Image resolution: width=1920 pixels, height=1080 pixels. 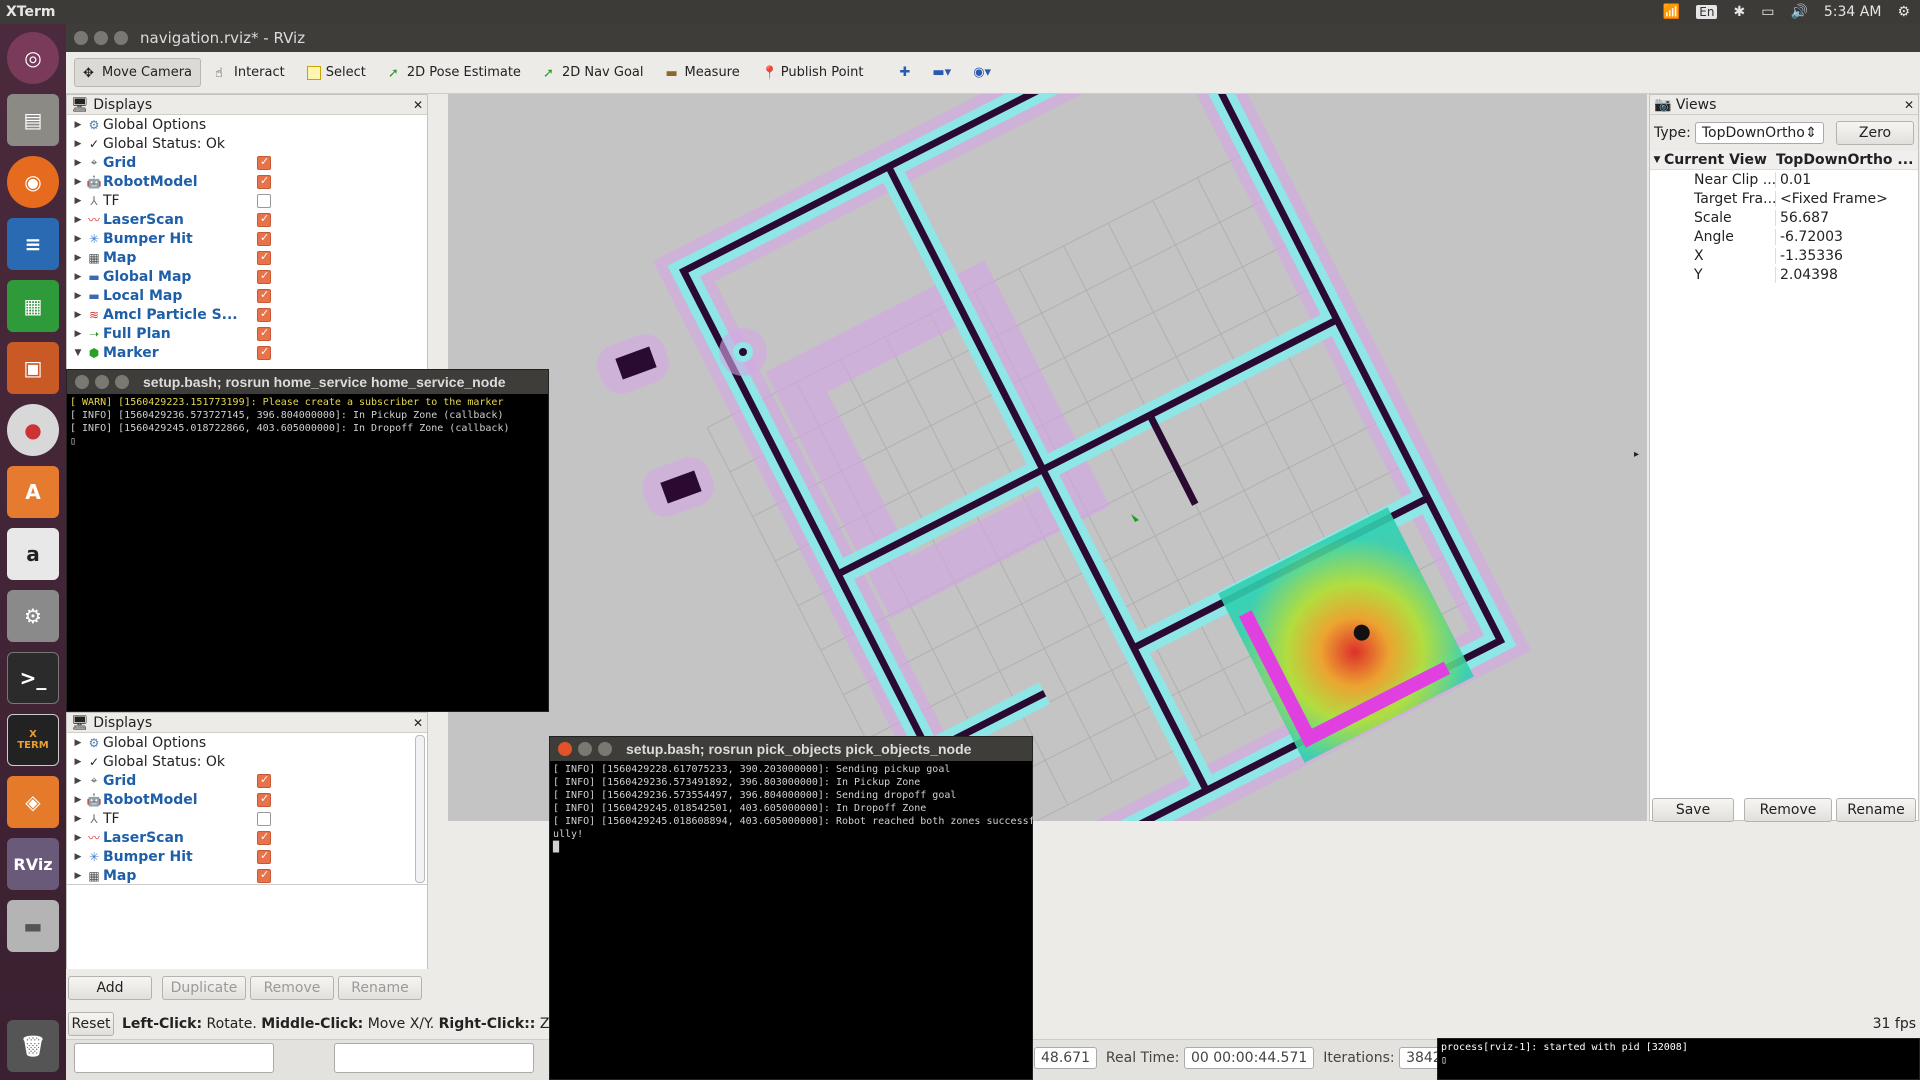 I want to click on keyboard-layout-indicator: En, so click(x=1707, y=12).